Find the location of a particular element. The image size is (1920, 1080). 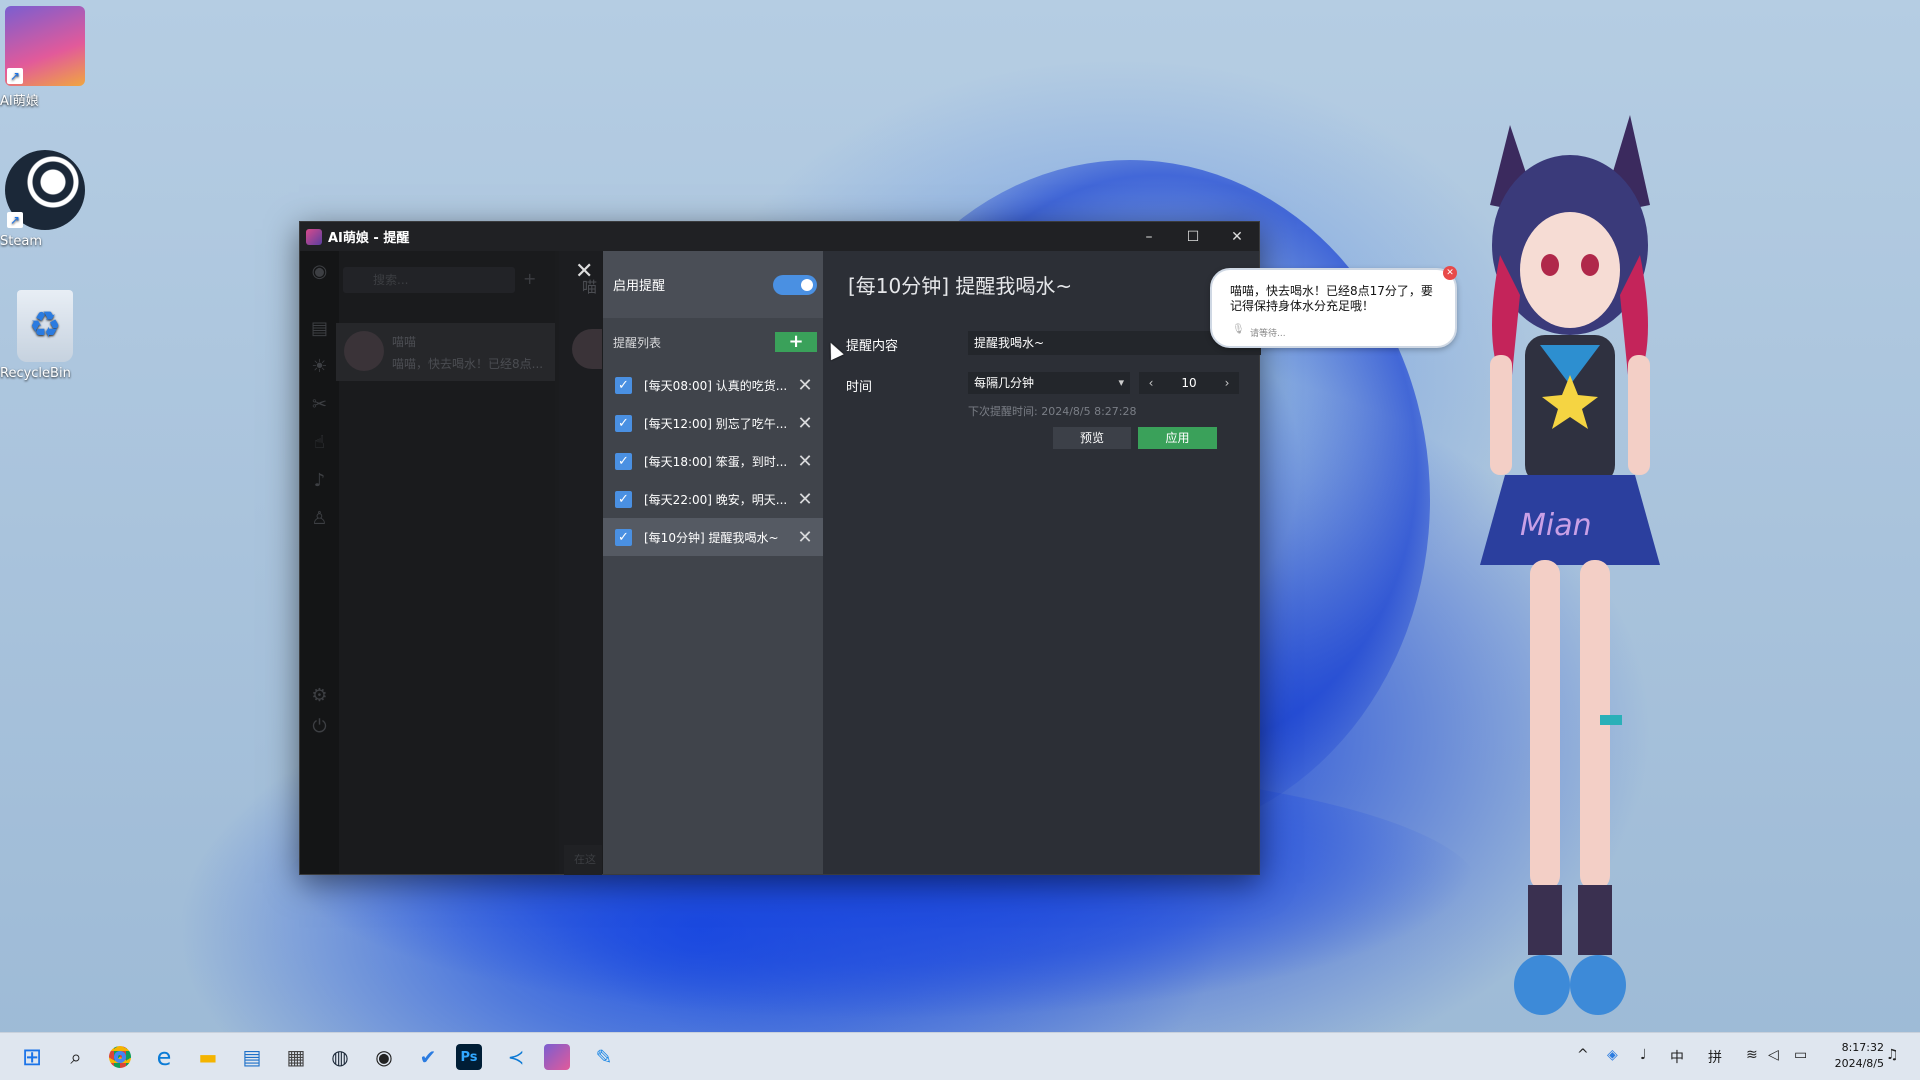

desktop-icon-label: RecycleBin is located at coordinates (35, 373).